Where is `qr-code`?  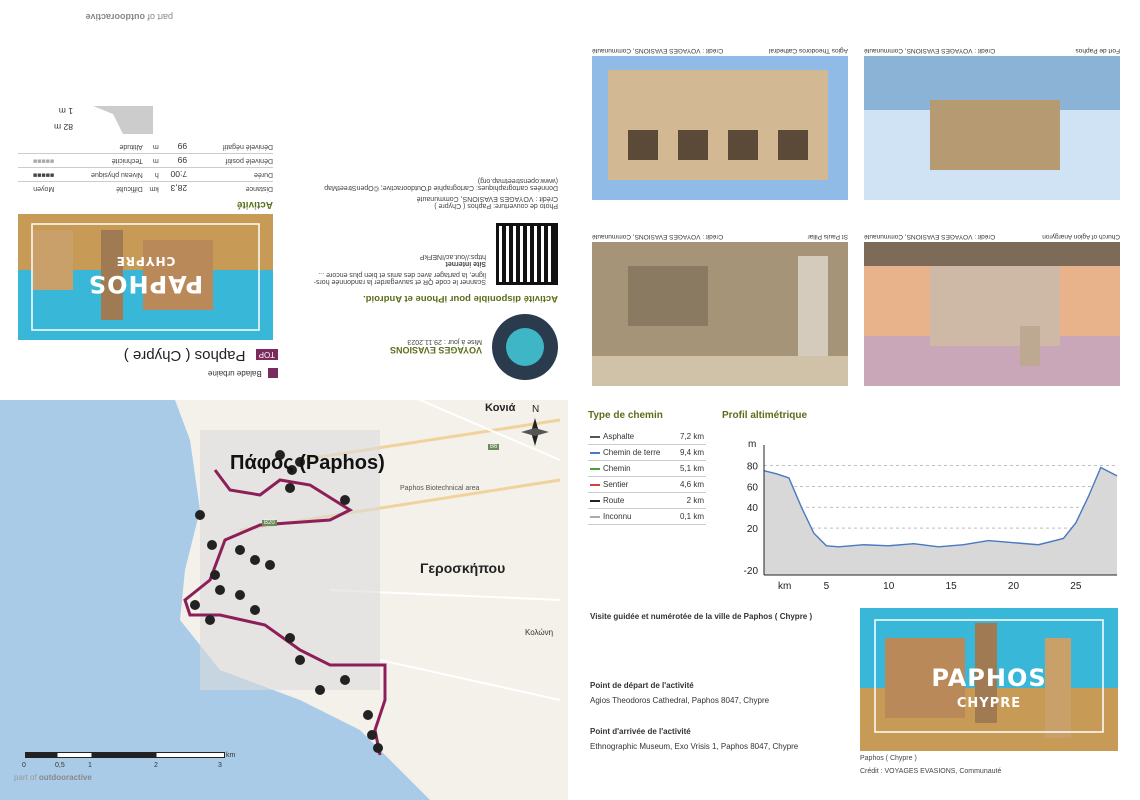 qr-code is located at coordinates (527, 254).